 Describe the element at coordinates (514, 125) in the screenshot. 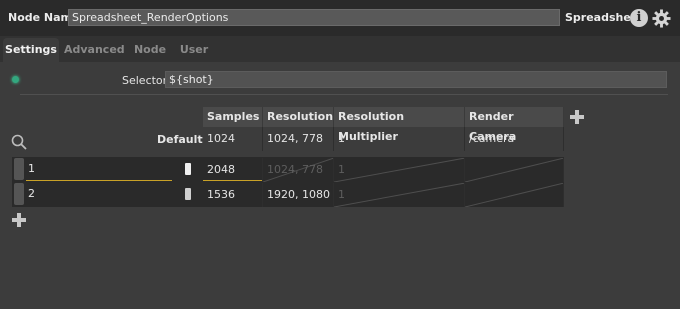

I see `column-header-render-camera: Render Camera` at that location.